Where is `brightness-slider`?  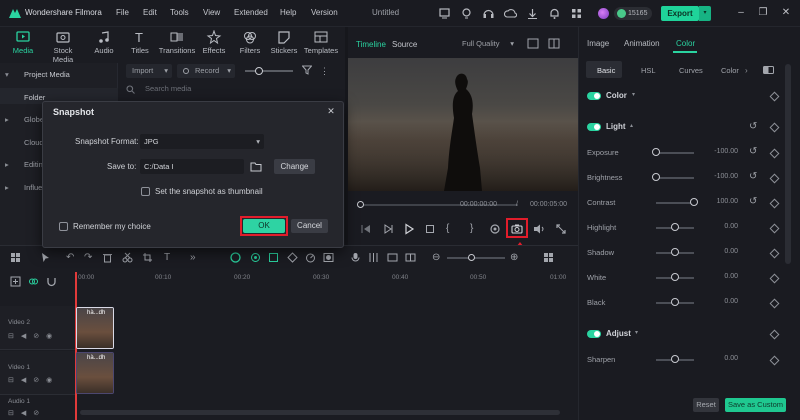 brightness-slider is located at coordinates (675, 178).